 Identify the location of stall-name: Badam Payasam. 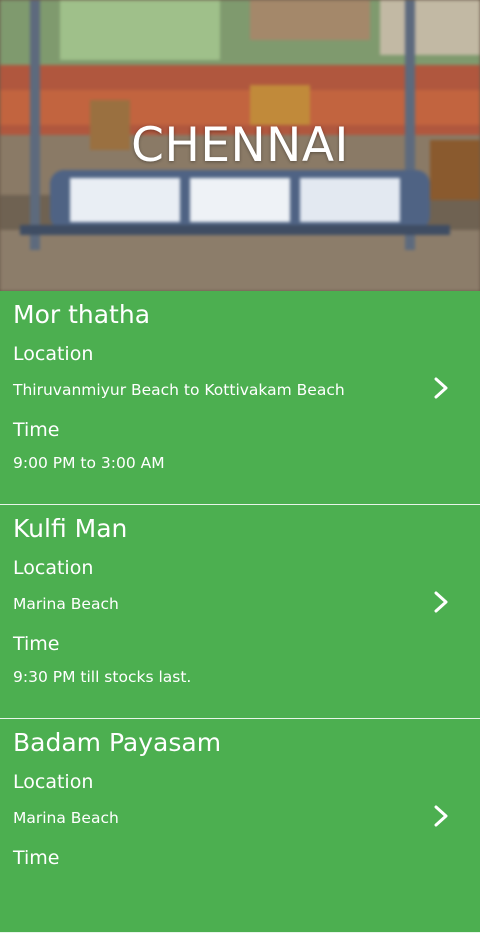
(117, 742).